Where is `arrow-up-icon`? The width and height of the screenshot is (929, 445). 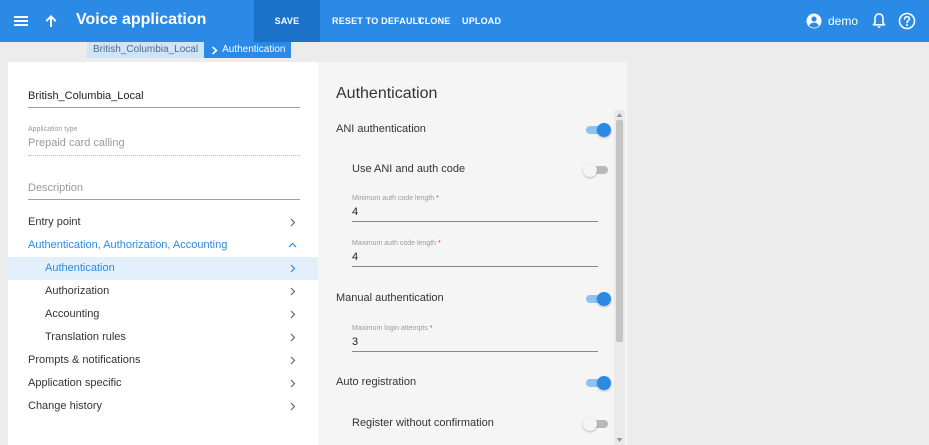
arrow-up-icon is located at coordinates (51, 21).